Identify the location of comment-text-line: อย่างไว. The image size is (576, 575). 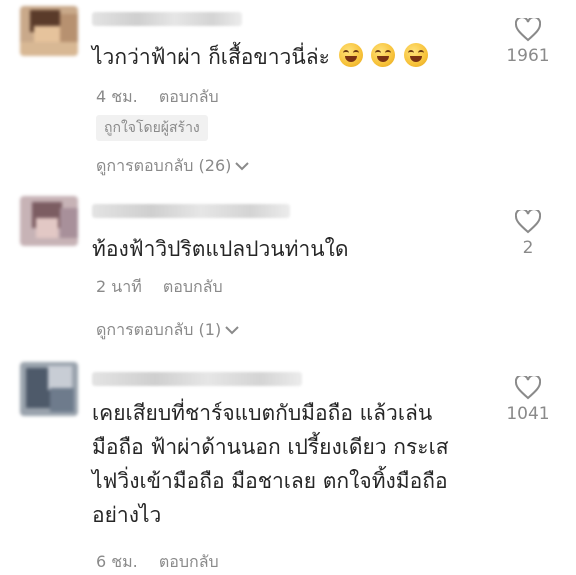
(127, 515).